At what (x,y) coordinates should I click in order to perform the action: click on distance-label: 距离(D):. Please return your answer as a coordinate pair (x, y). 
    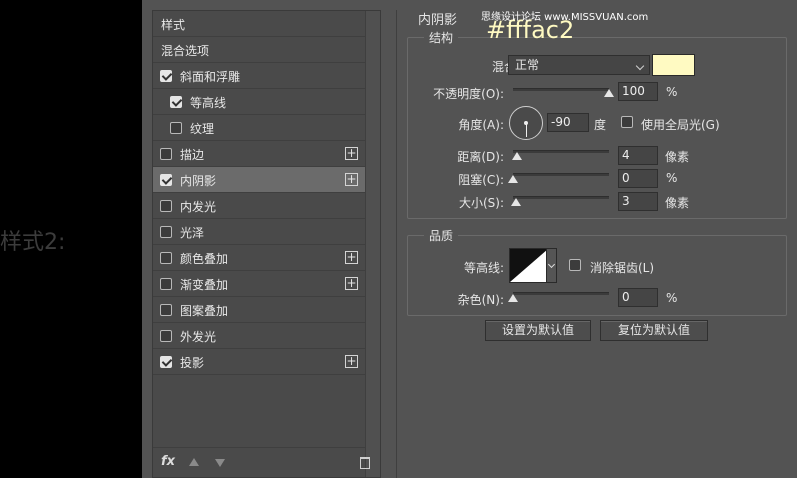
    Looking at the image, I should click on (480, 157).